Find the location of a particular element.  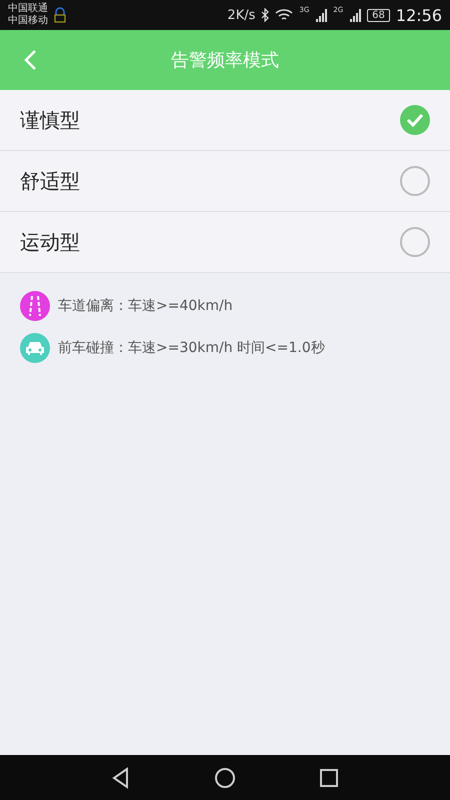

threshold-text: 前车碰撞：车速>=30km/h 时间<=1.0秒 is located at coordinates (191, 348).